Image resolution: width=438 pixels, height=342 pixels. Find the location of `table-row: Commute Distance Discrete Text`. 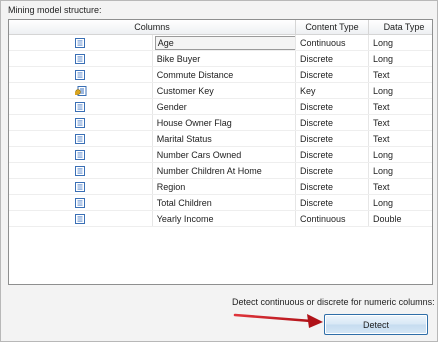

table-row: Commute Distance Discrete Text is located at coordinates (220, 74).